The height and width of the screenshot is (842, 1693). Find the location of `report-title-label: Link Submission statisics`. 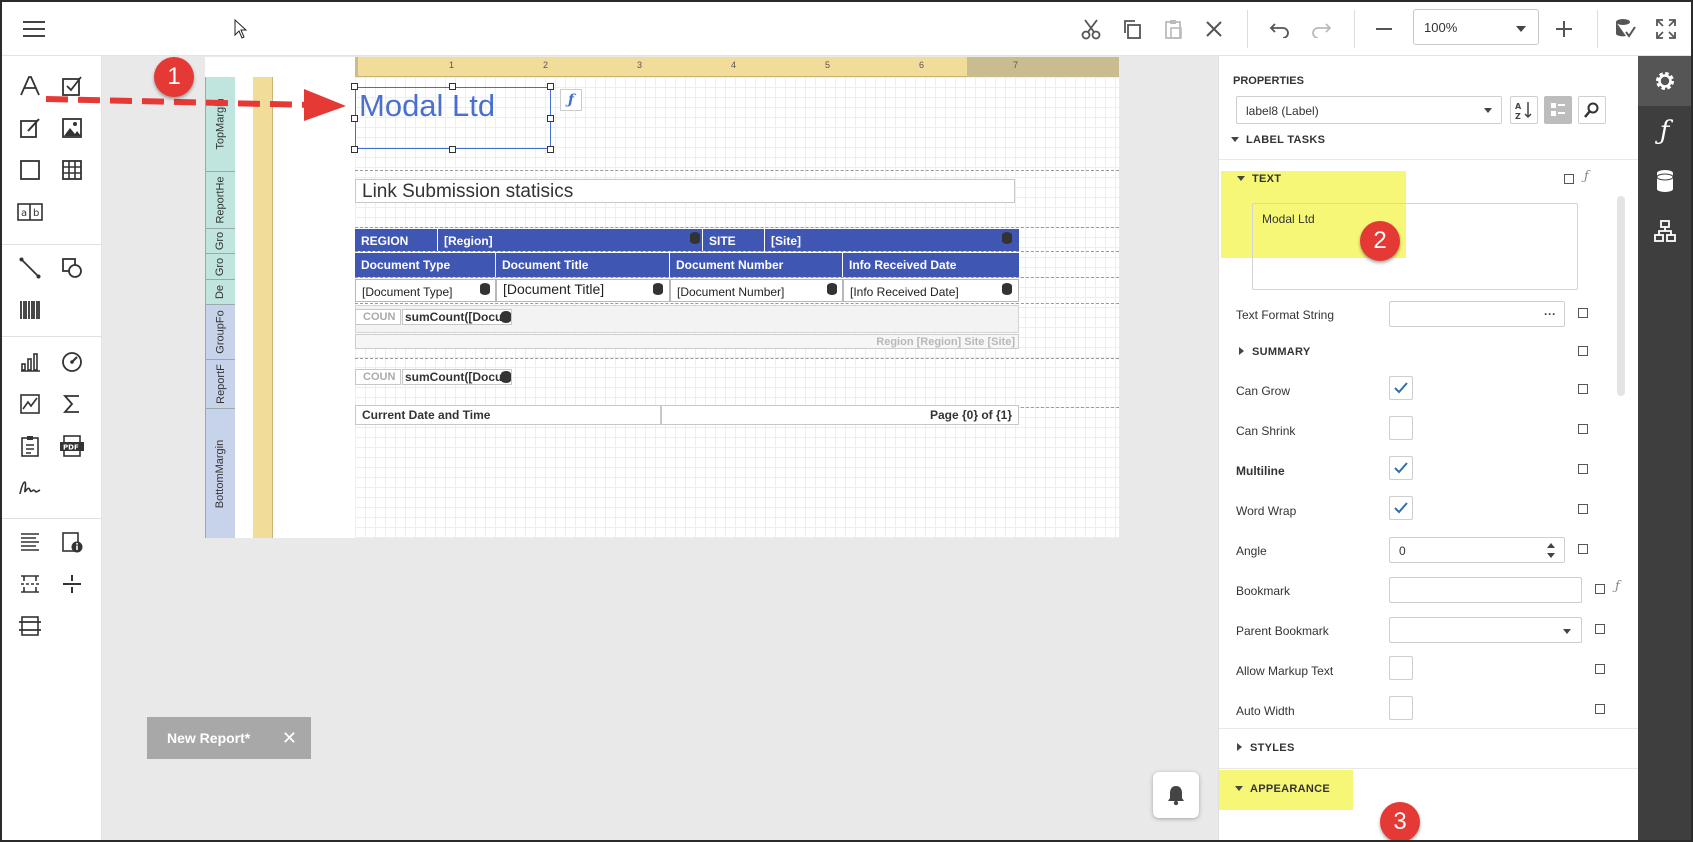

report-title-label: Link Submission statisics is located at coordinates (685, 191).